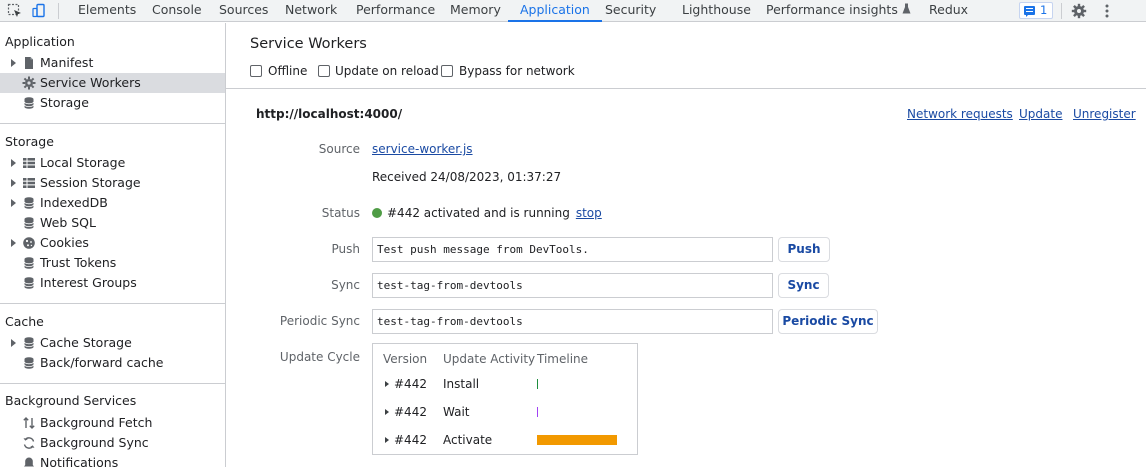 The image size is (1146, 467). What do you see at coordinates (112, 223) in the screenshot?
I see `sidebar-item-web-sql: Web SQL` at bounding box center [112, 223].